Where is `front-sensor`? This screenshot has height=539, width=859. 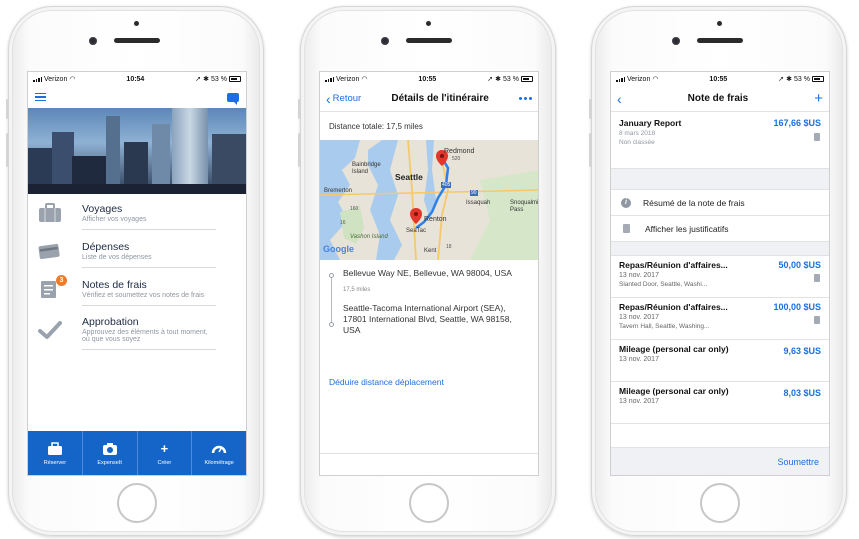
front-sensor is located at coordinates (428, 23).